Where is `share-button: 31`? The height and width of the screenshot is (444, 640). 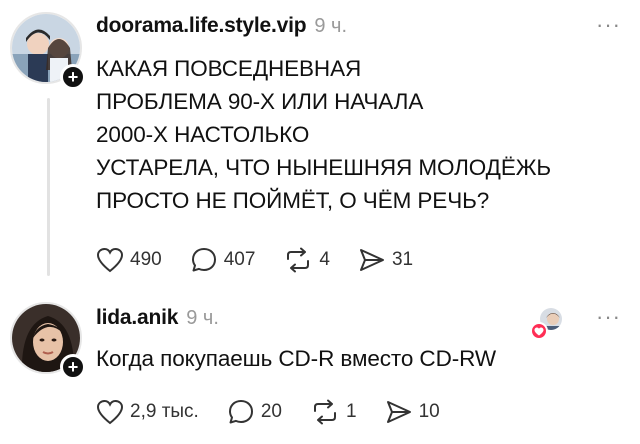 share-button: 31 is located at coordinates (385, 260).